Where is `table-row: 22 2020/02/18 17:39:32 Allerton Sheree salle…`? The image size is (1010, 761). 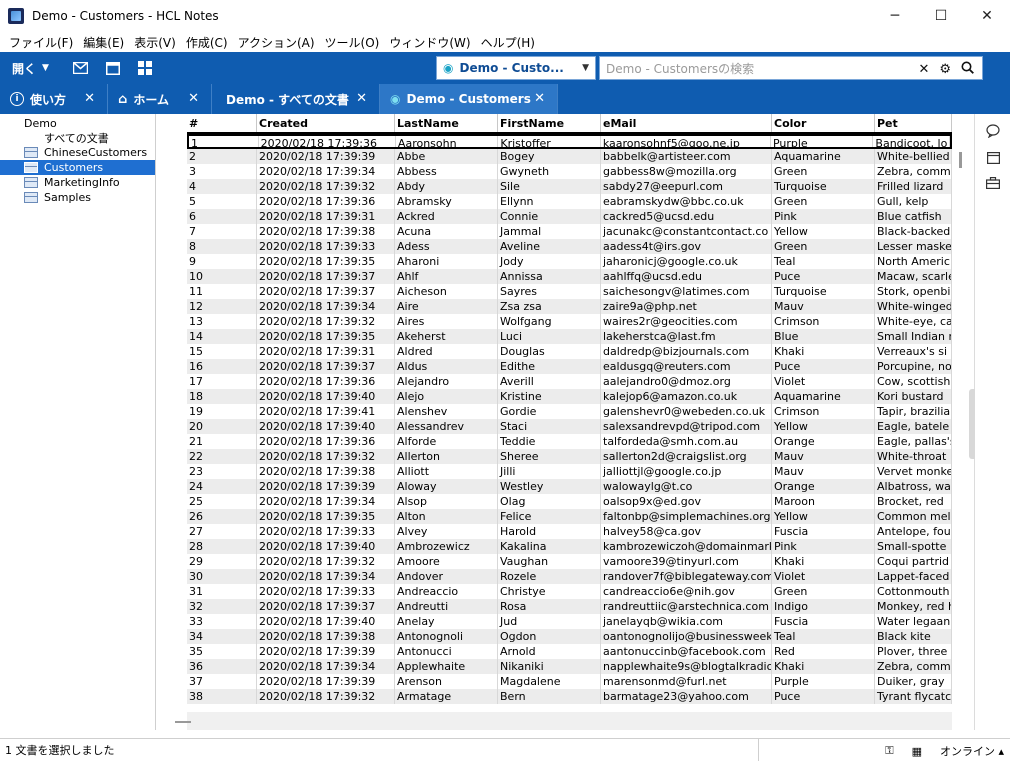 table-row: 22 2020/02/18 17:39:32 Allerton Sheree salle… is located at coordinates (569, 456).